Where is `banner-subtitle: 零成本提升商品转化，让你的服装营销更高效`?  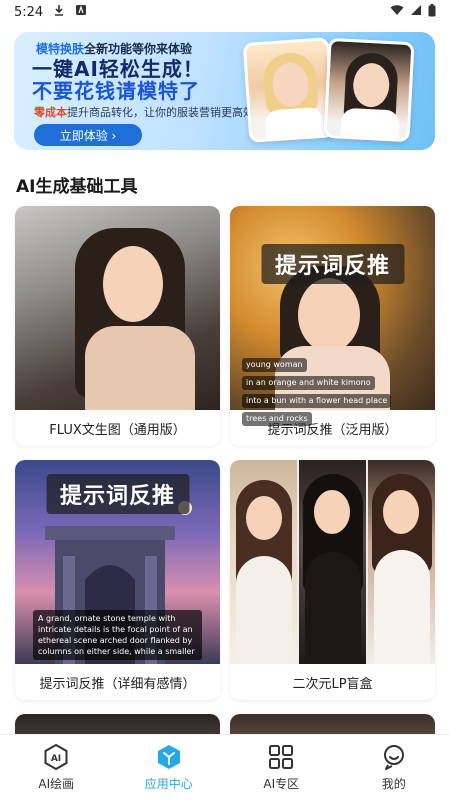 banner-subtitle: 零成本提升商品转化，让你的服装营销更高效 is located at coordinates (144, 112).